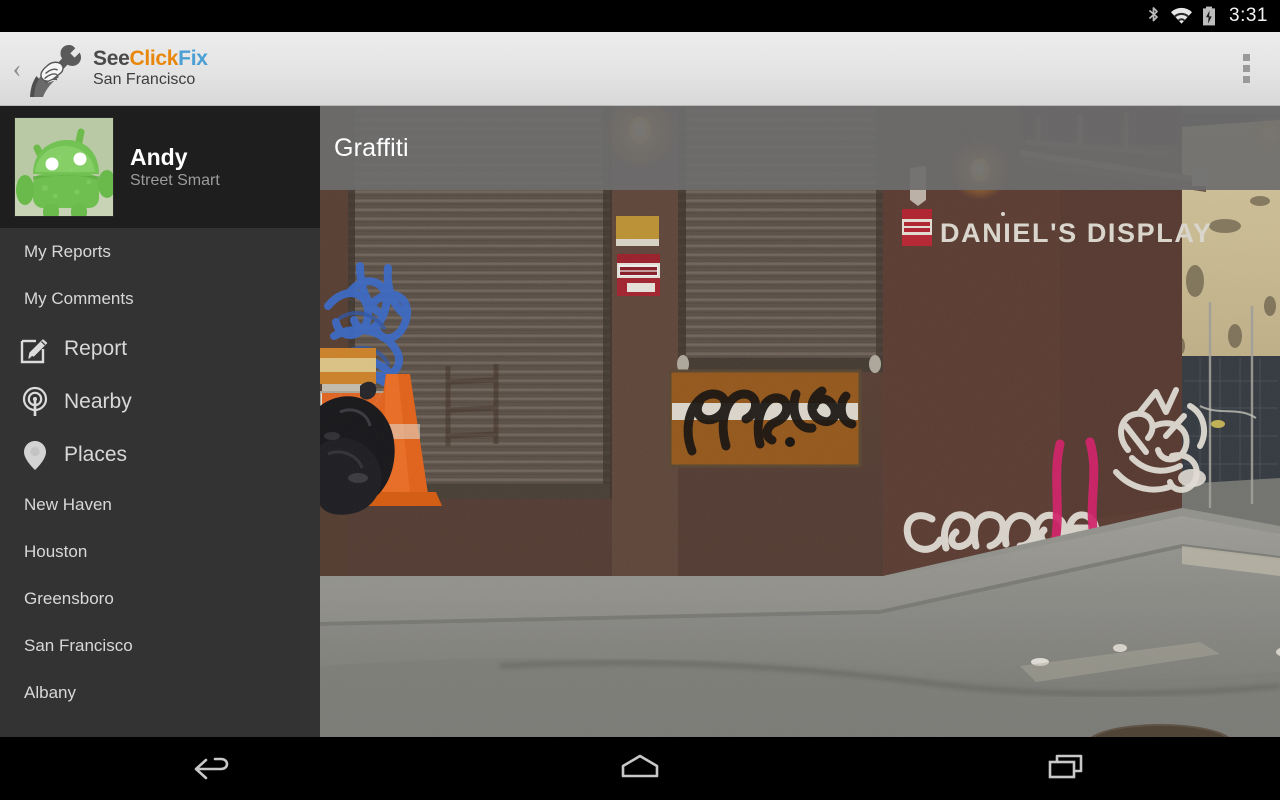  I want to click on recents-icon, so click(1067, 768).